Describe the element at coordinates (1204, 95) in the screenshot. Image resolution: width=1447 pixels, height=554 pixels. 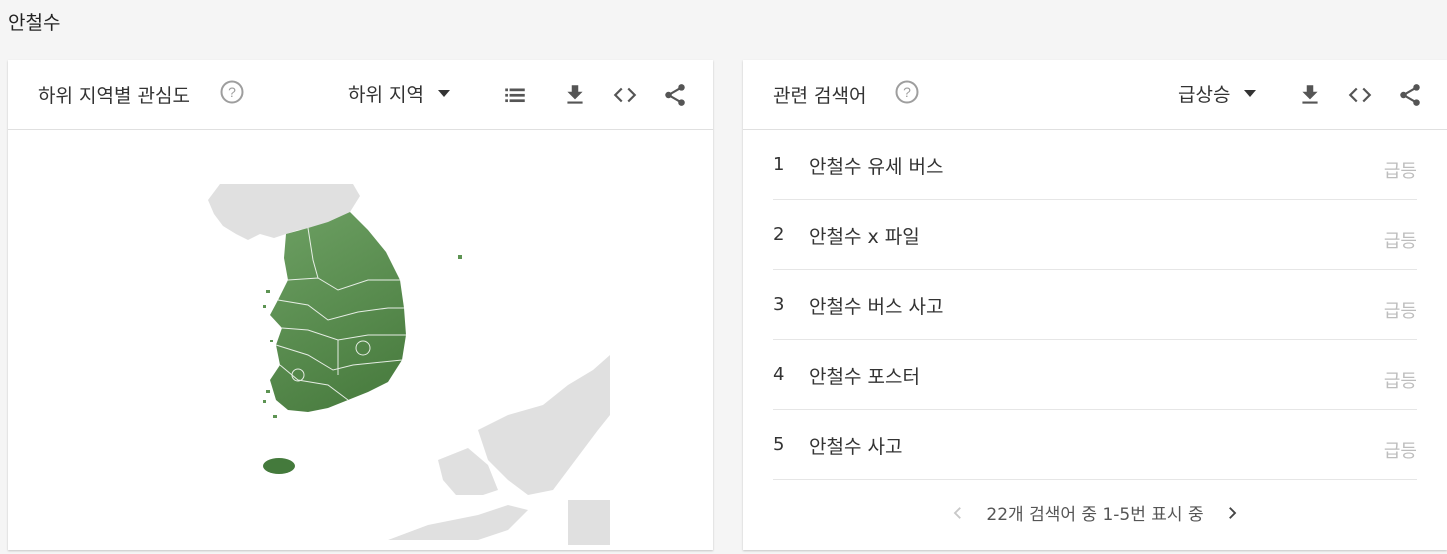
I see `dropdown-label: 급상승` at that location.